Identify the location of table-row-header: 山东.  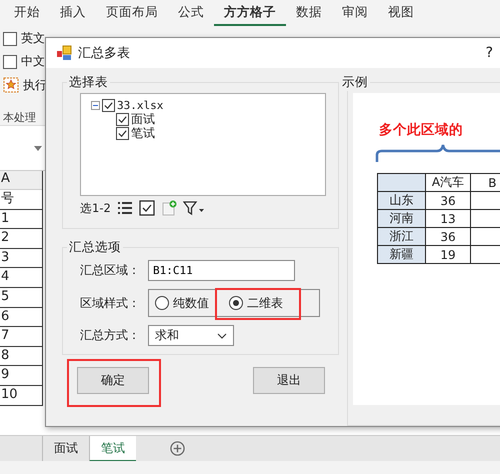
(402, 201).